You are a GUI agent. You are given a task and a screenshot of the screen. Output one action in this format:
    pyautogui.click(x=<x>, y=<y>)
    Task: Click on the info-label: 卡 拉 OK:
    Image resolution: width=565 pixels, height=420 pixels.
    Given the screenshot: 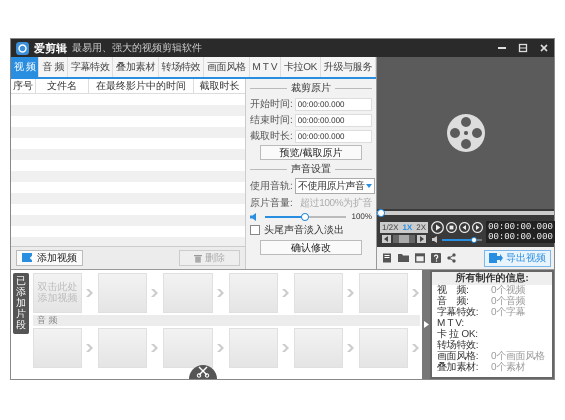 What is the action you would take?
    pyautogui.click(x=458, y=334)
    